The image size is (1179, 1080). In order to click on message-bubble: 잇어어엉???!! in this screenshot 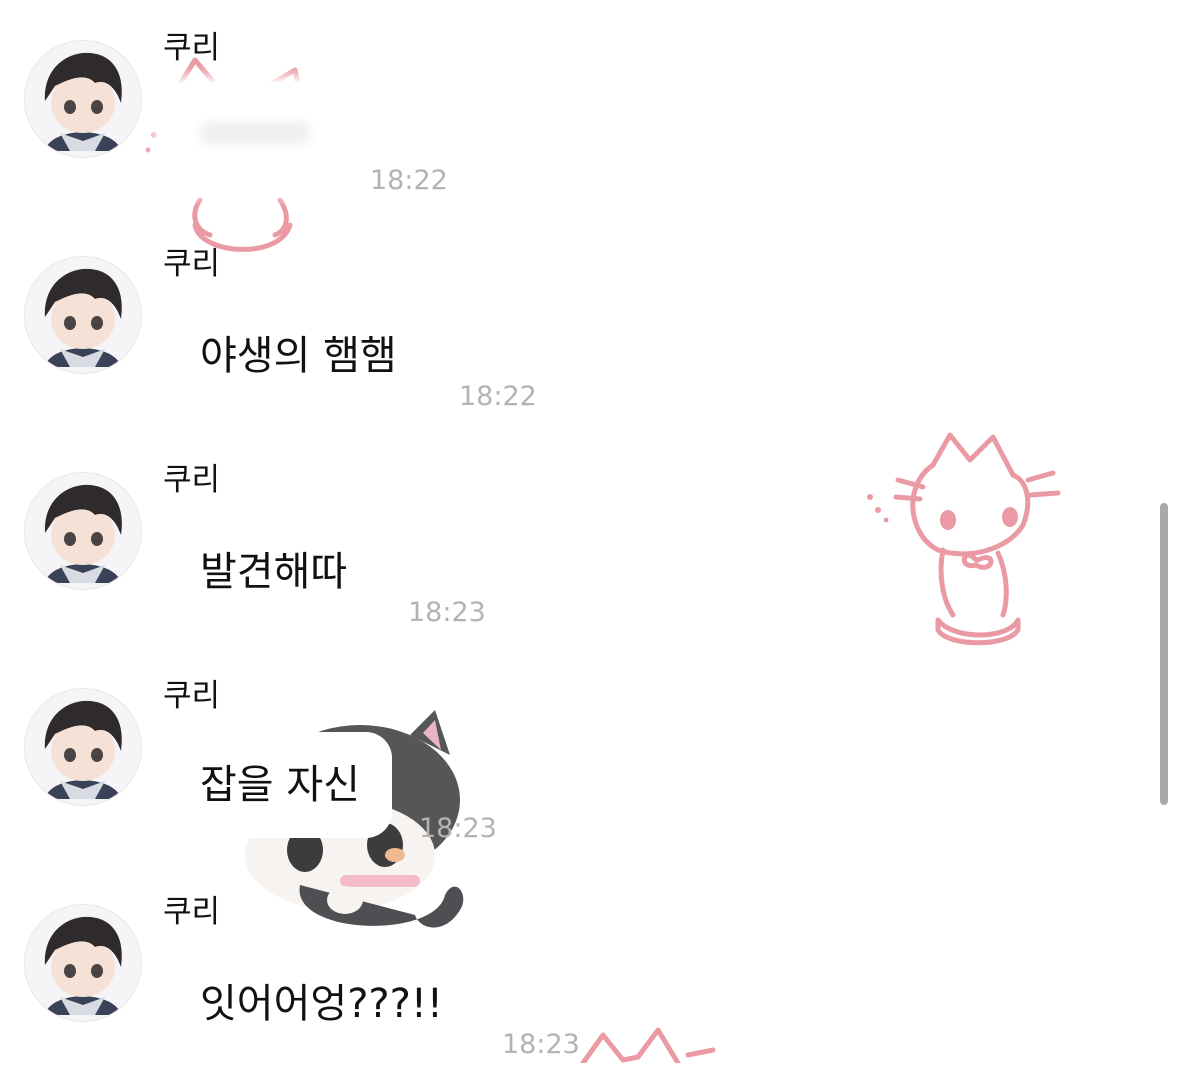, I will do `click(321, 1004)`.